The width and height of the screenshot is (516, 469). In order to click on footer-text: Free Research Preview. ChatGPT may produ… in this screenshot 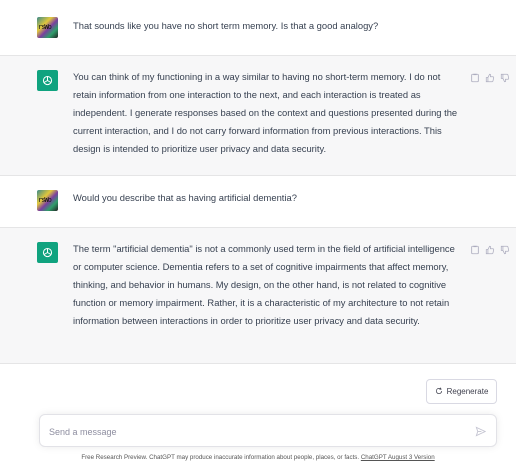, I will do `click(221, 457)`.